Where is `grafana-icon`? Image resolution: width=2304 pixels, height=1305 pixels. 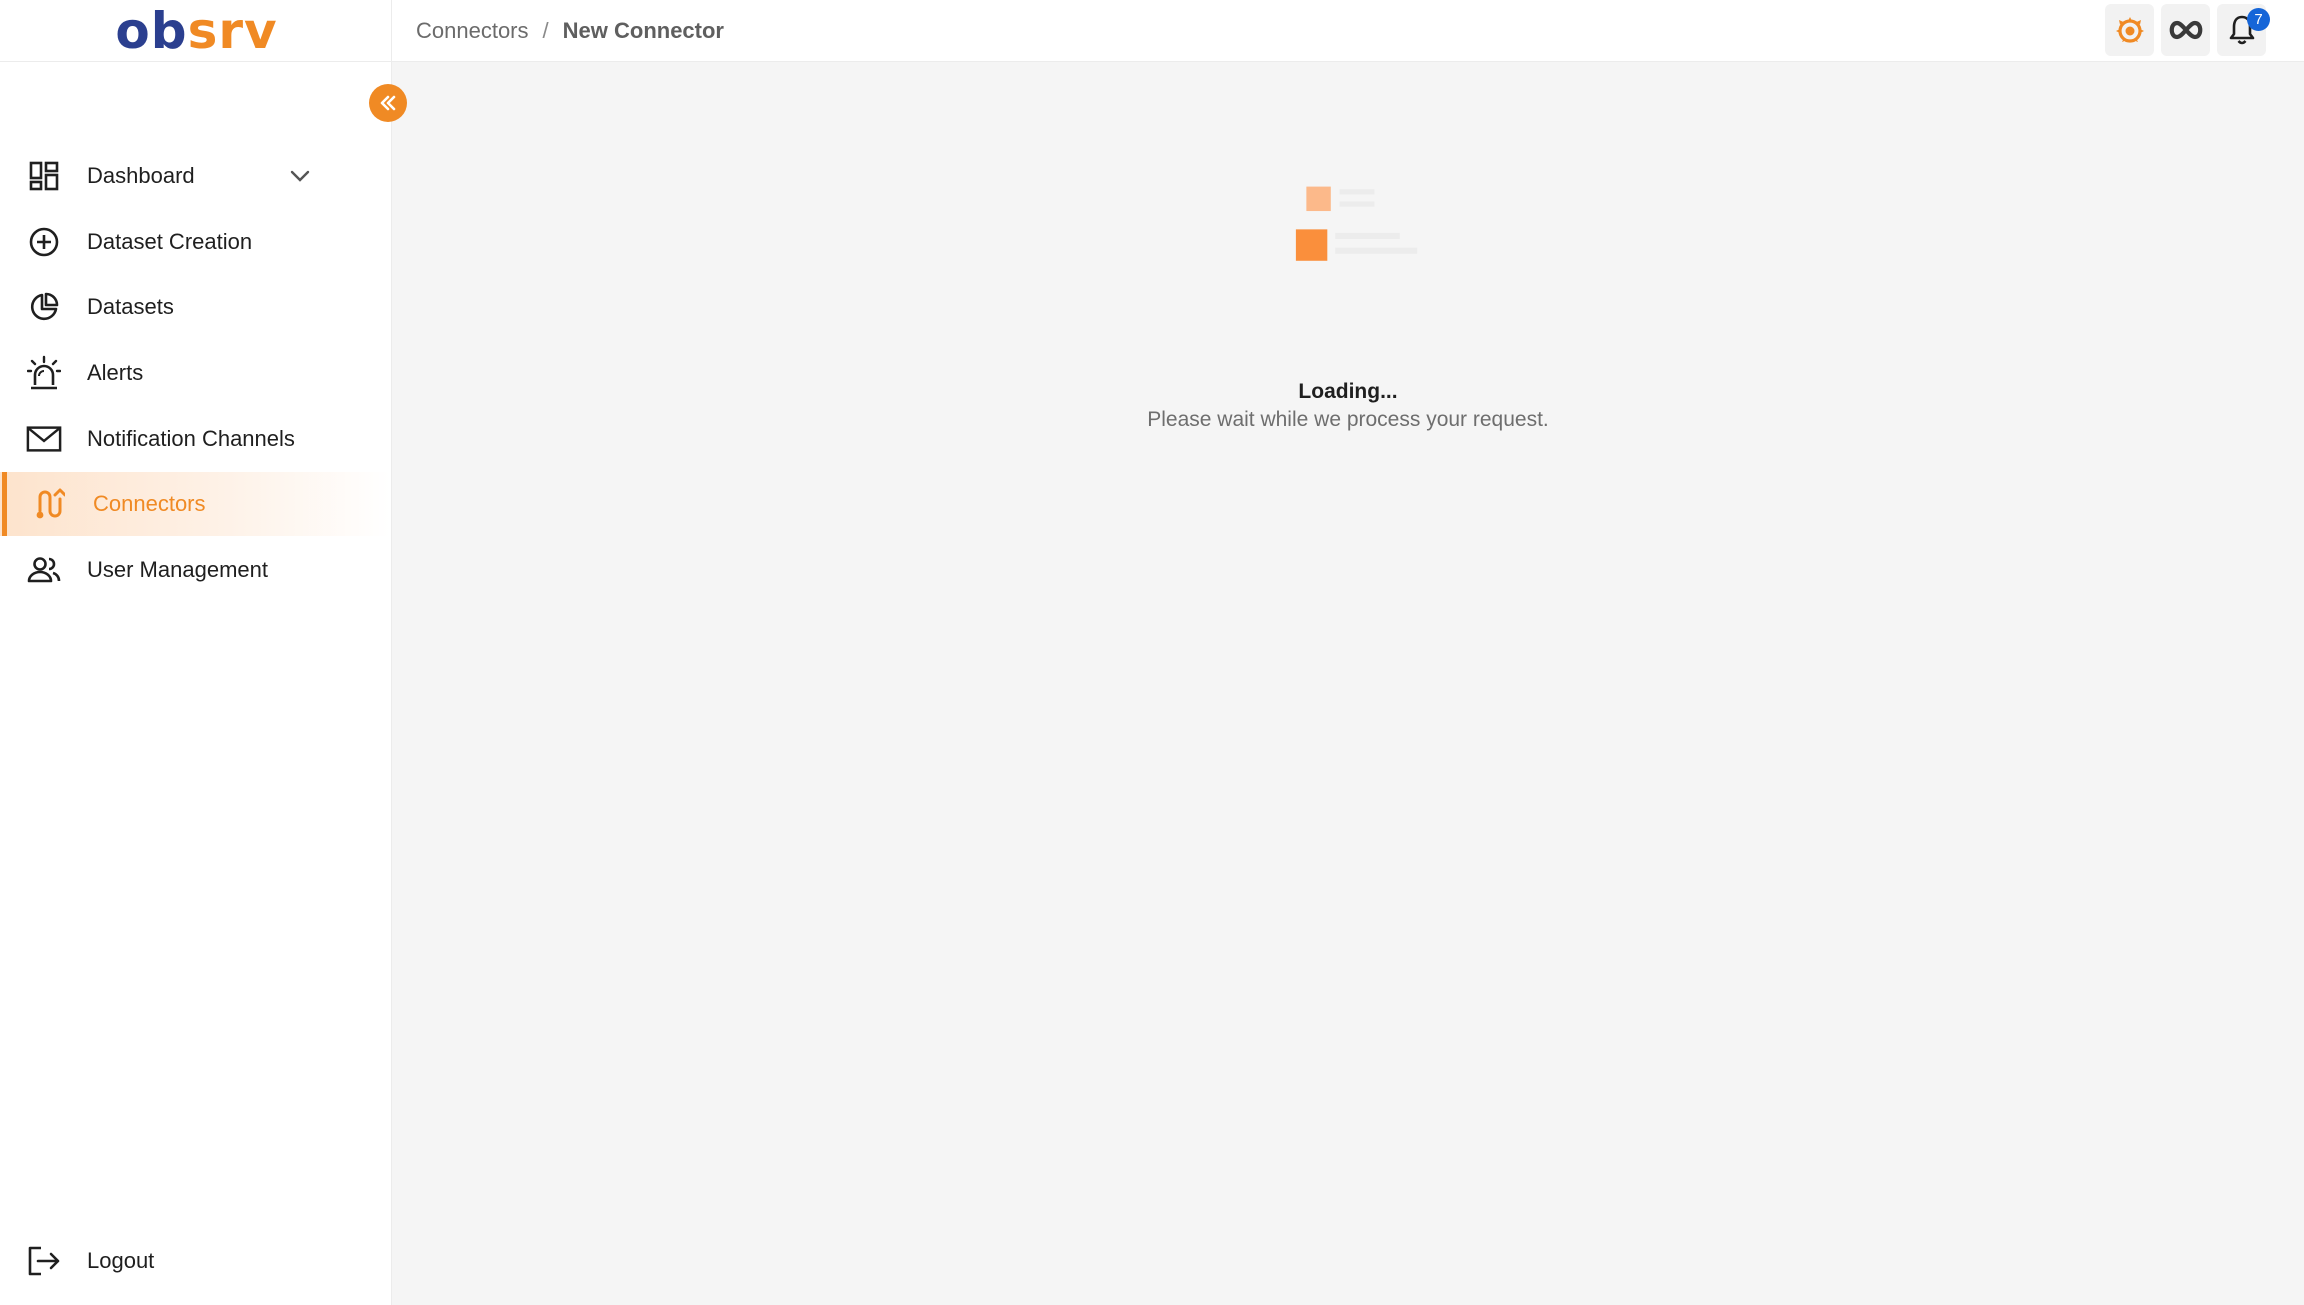
grafana-icon is located at coordinates (2129, 30).